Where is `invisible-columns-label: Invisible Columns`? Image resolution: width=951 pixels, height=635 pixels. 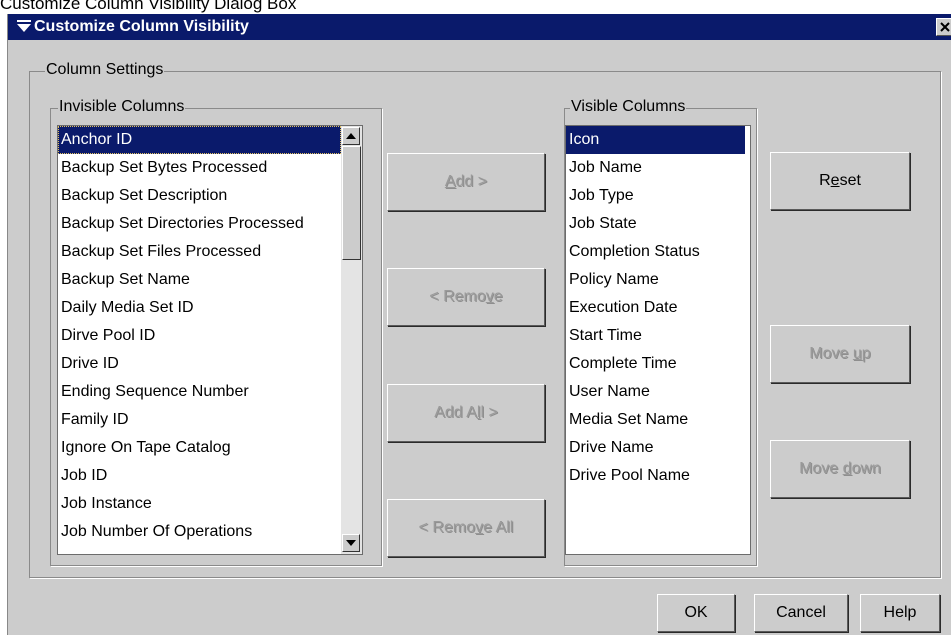 invisible-columns-label: Invisible Columns is located at coordinates (122, 107).